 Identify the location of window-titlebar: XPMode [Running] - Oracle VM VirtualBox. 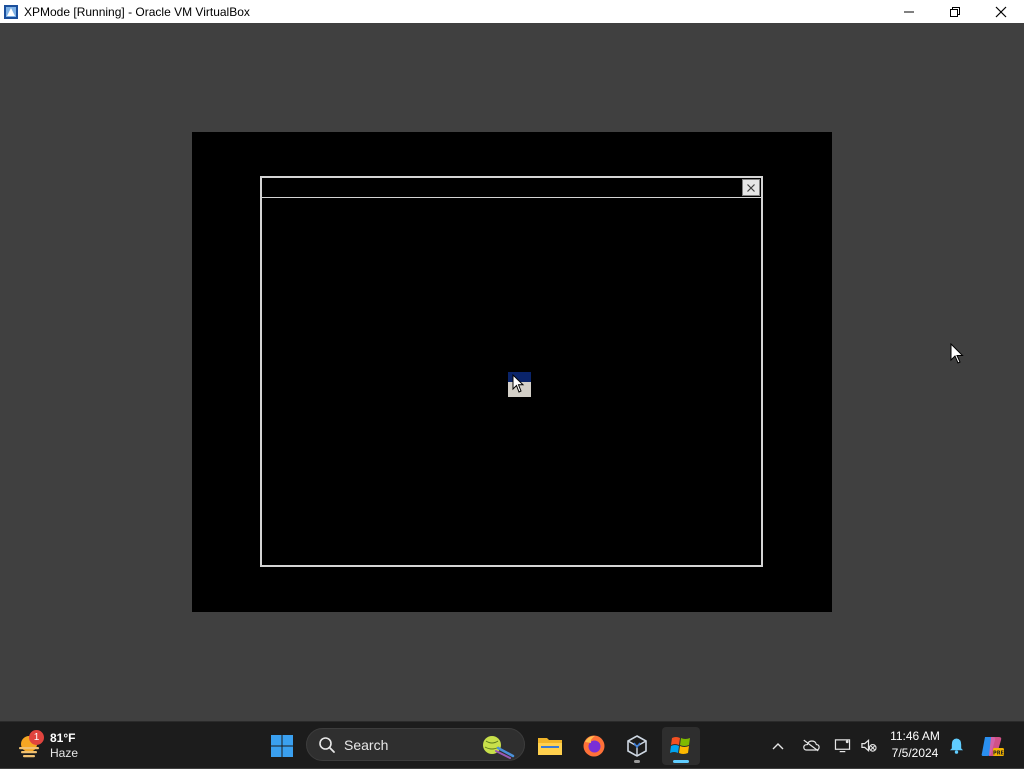
(512, 11).